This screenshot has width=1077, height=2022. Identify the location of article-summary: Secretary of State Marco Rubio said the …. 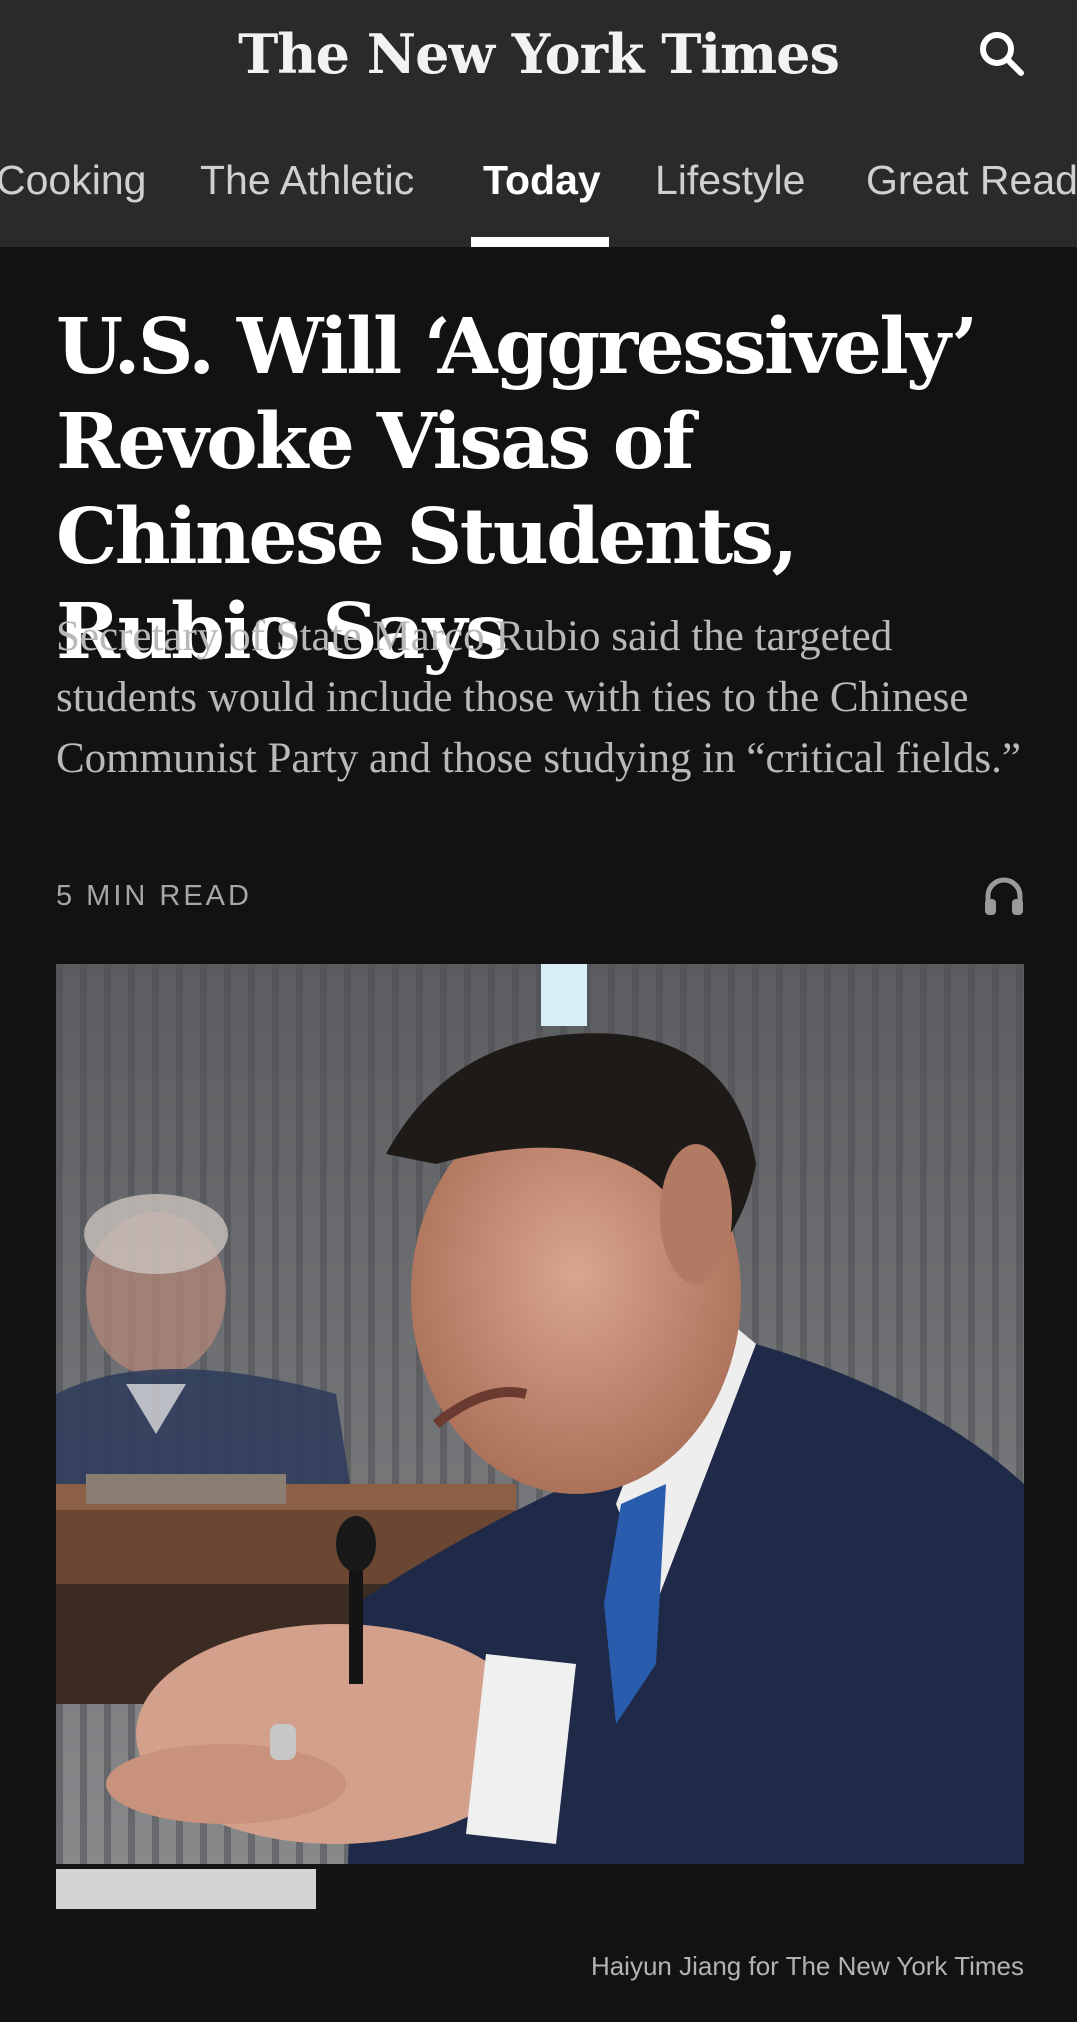
(538, 697).